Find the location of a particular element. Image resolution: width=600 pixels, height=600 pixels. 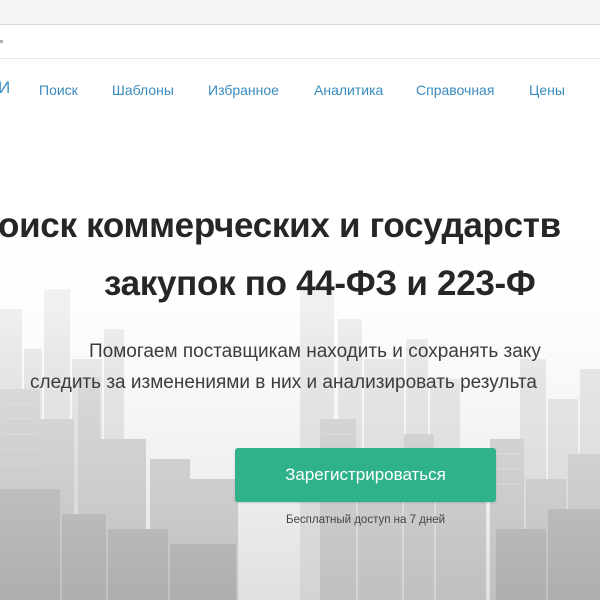

address-bar is located at coordinates (300, 42).